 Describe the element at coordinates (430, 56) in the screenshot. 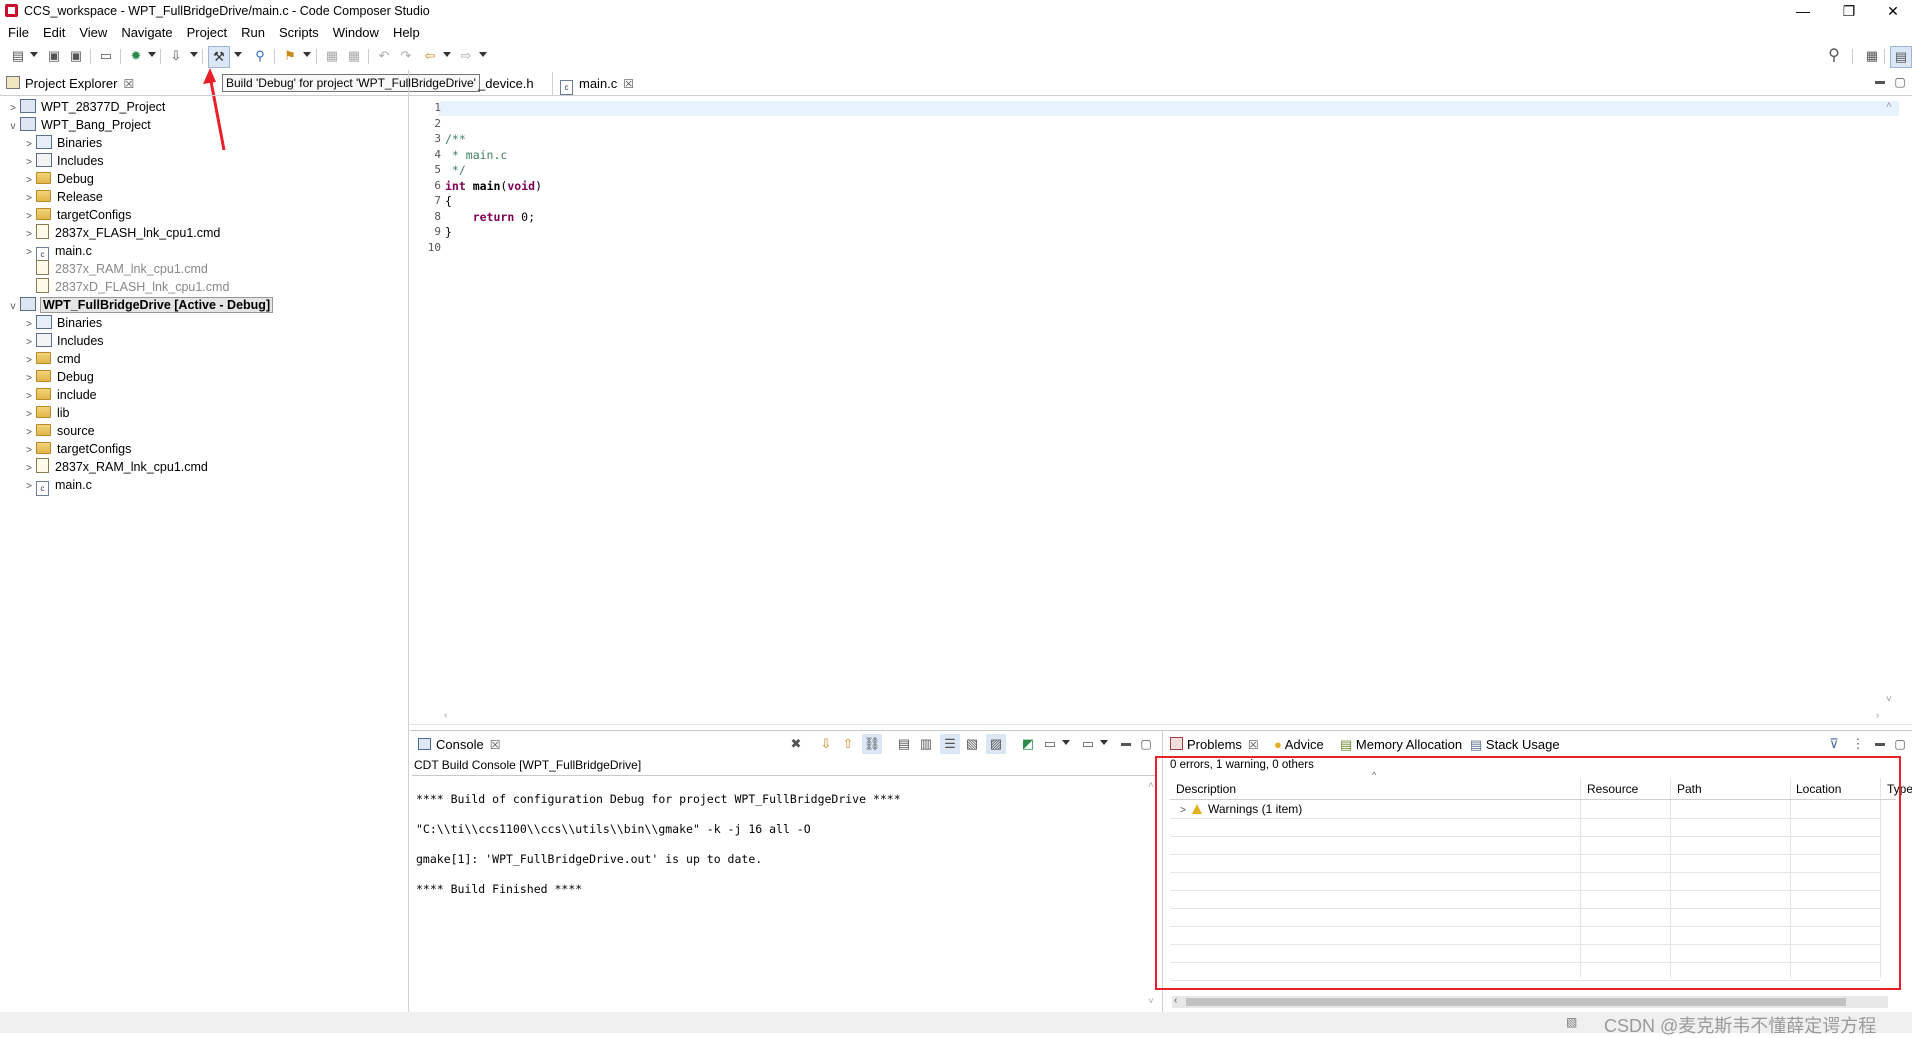

I see `back-arrow-icon: ⇦` at that location.